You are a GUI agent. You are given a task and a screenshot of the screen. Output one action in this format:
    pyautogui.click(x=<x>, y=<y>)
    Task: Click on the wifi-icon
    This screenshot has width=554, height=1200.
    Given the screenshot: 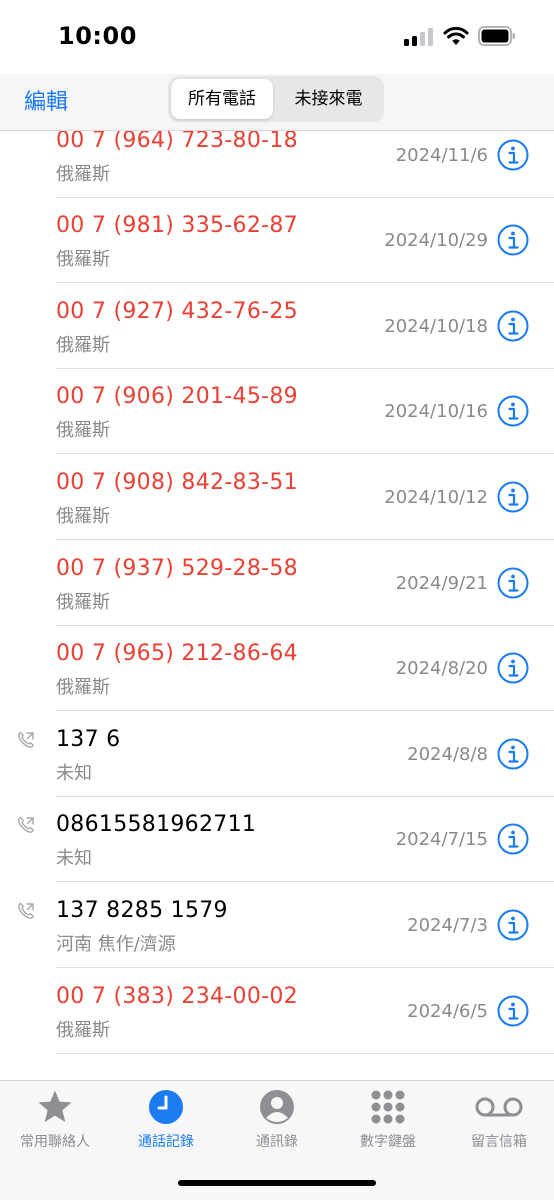 What is the action you would take?
    pyautogui.click(x=456, y=35)
    